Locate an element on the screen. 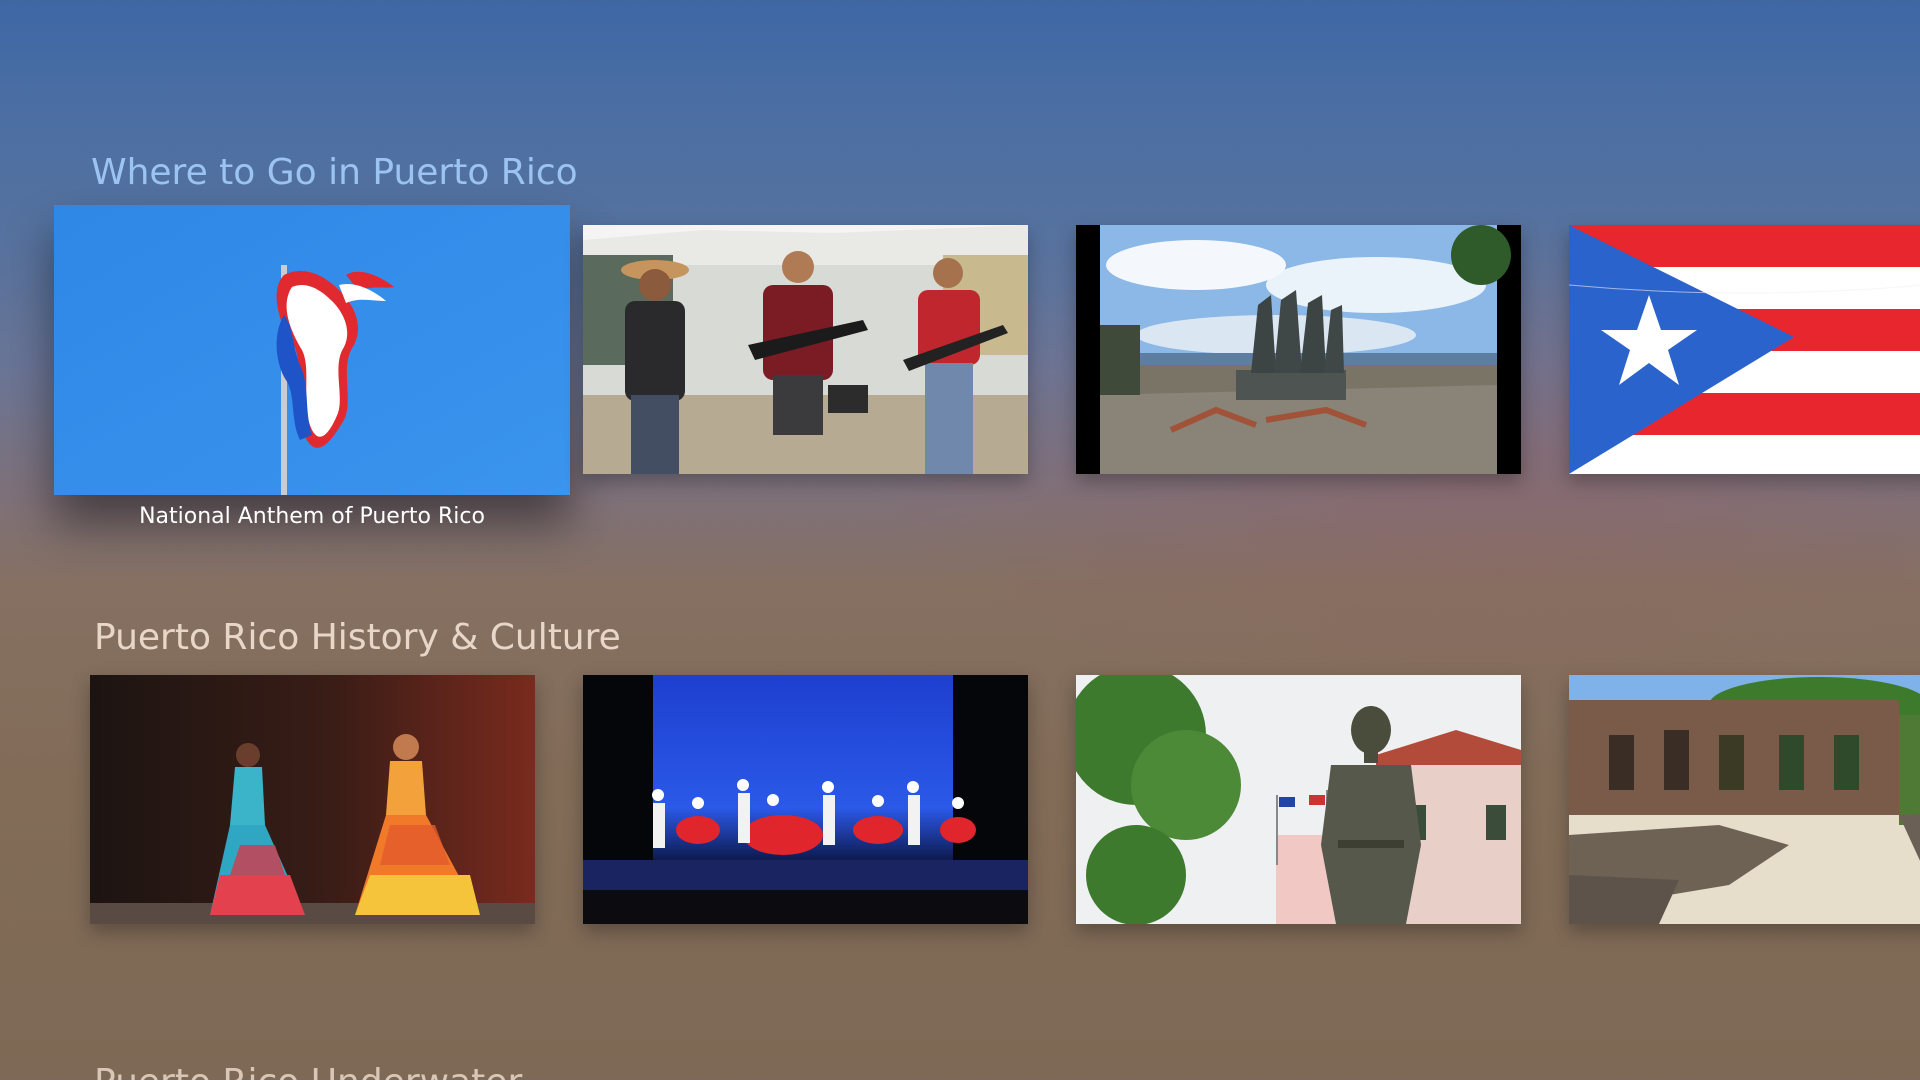  video-tile-la-rogativa is located at coordinates (1298, 349).